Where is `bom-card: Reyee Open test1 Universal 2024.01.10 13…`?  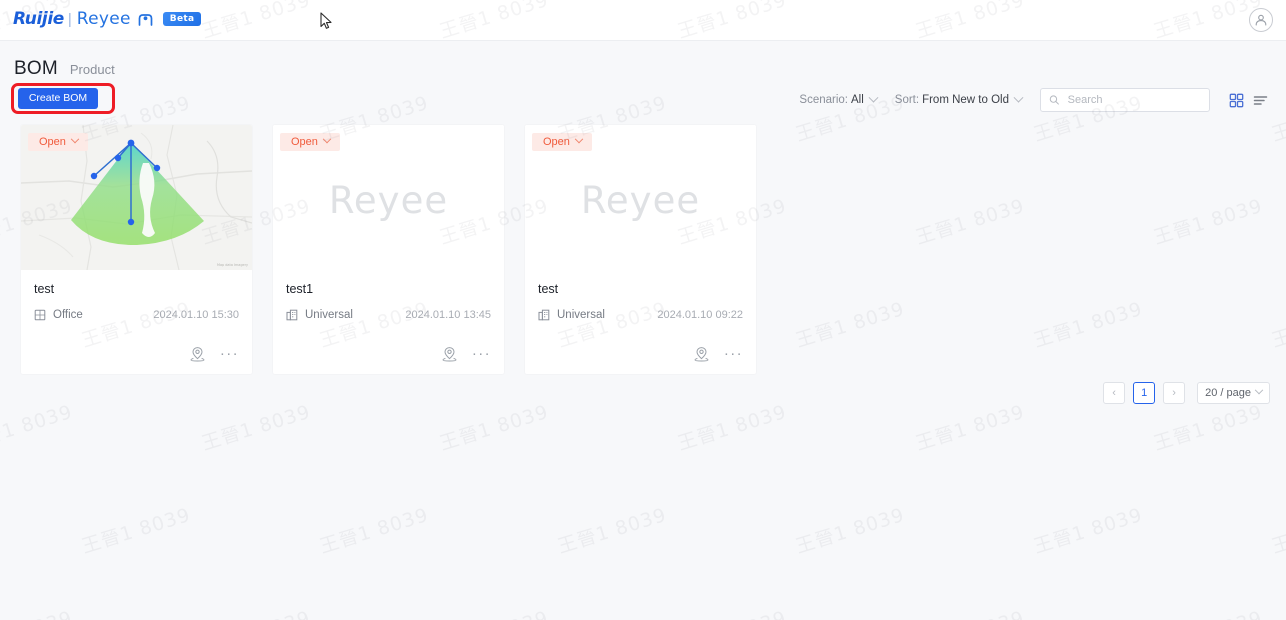 bom-card: Reyee Open test1 Universal 2024.01.10 13… is located at coordinates (388, 249).